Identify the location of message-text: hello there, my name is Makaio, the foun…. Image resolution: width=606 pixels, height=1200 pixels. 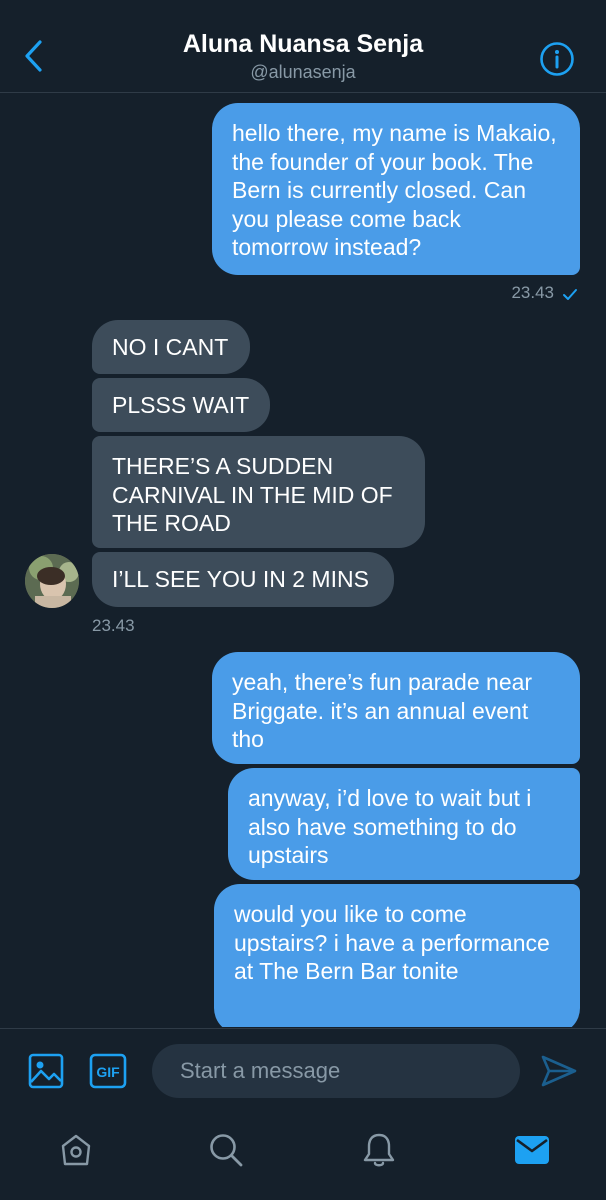
(394, 190).